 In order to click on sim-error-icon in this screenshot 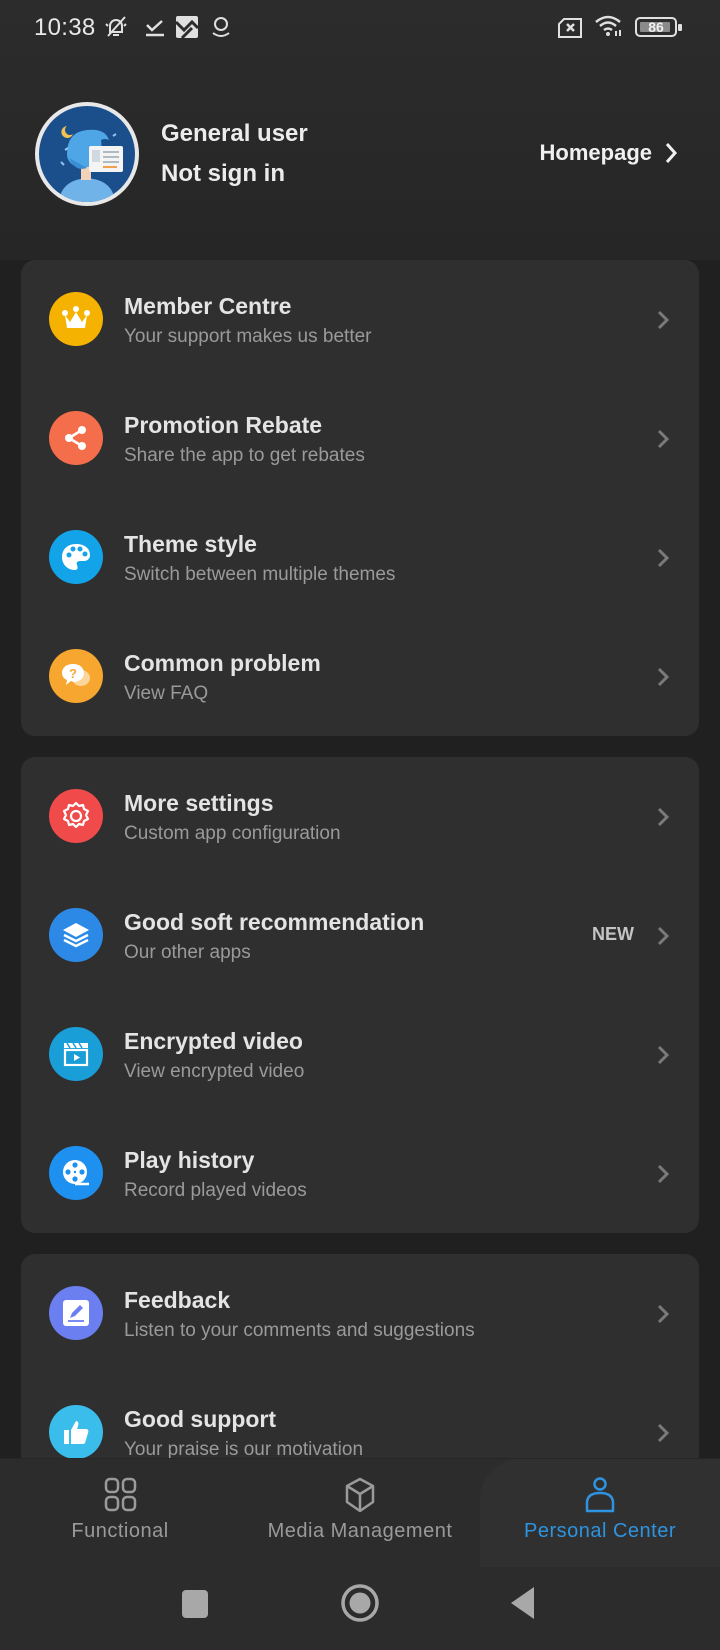, I will do `click(570, 28)`.